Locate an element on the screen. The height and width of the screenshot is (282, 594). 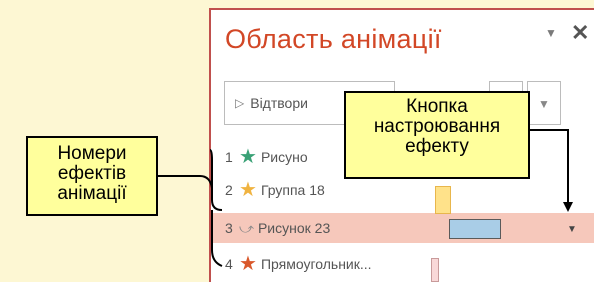
effect-number: 1 is located at coordinates (229, 157).